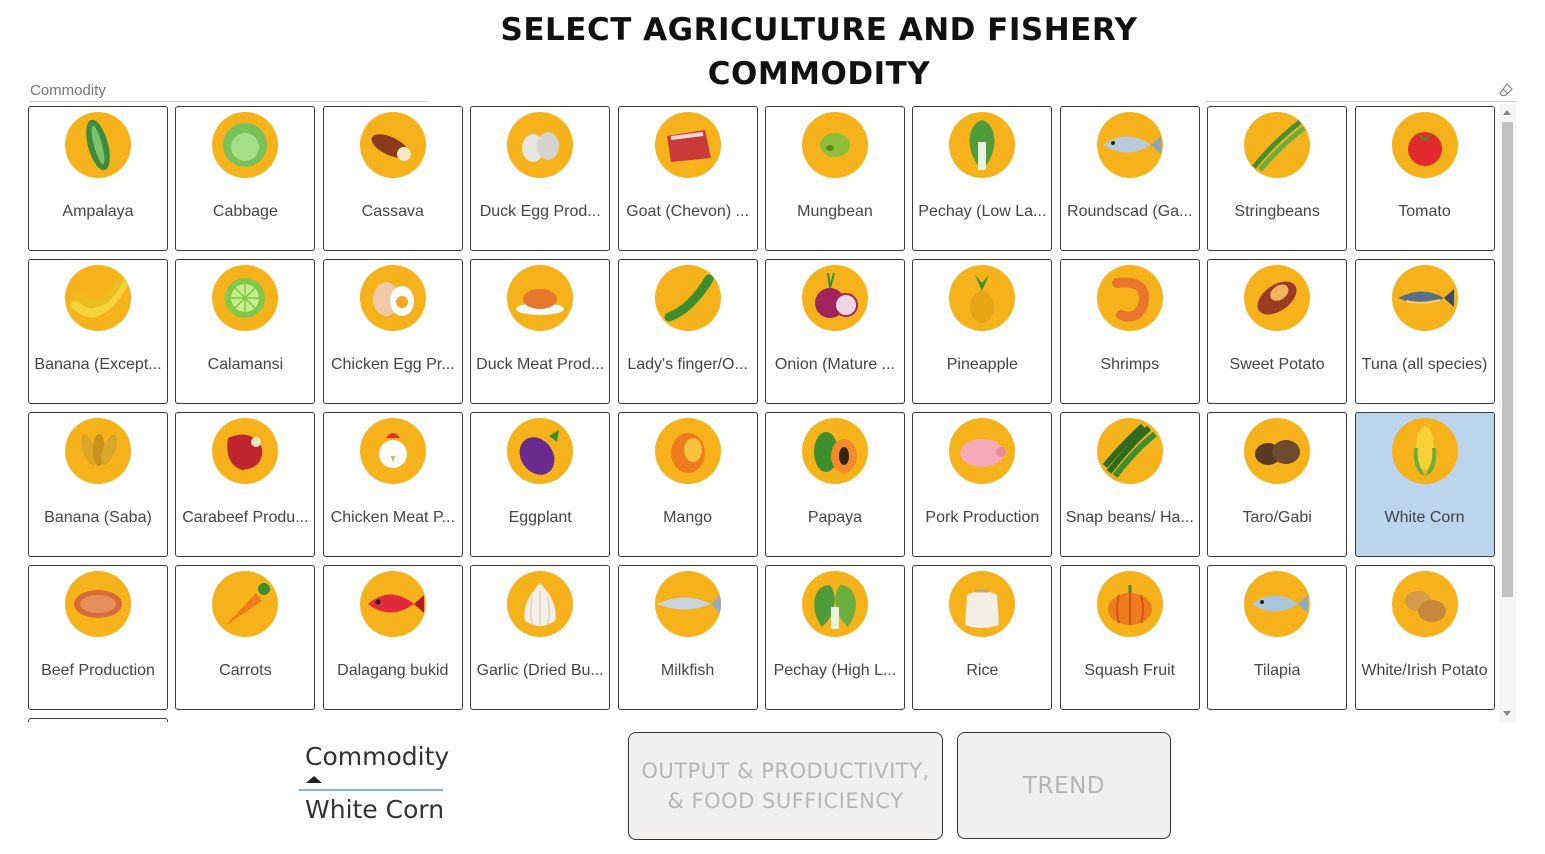  What do you see at coordinates (98, 451) in the screenshot?
I see `saba-banana-icon` at bounding box center [98, 451].